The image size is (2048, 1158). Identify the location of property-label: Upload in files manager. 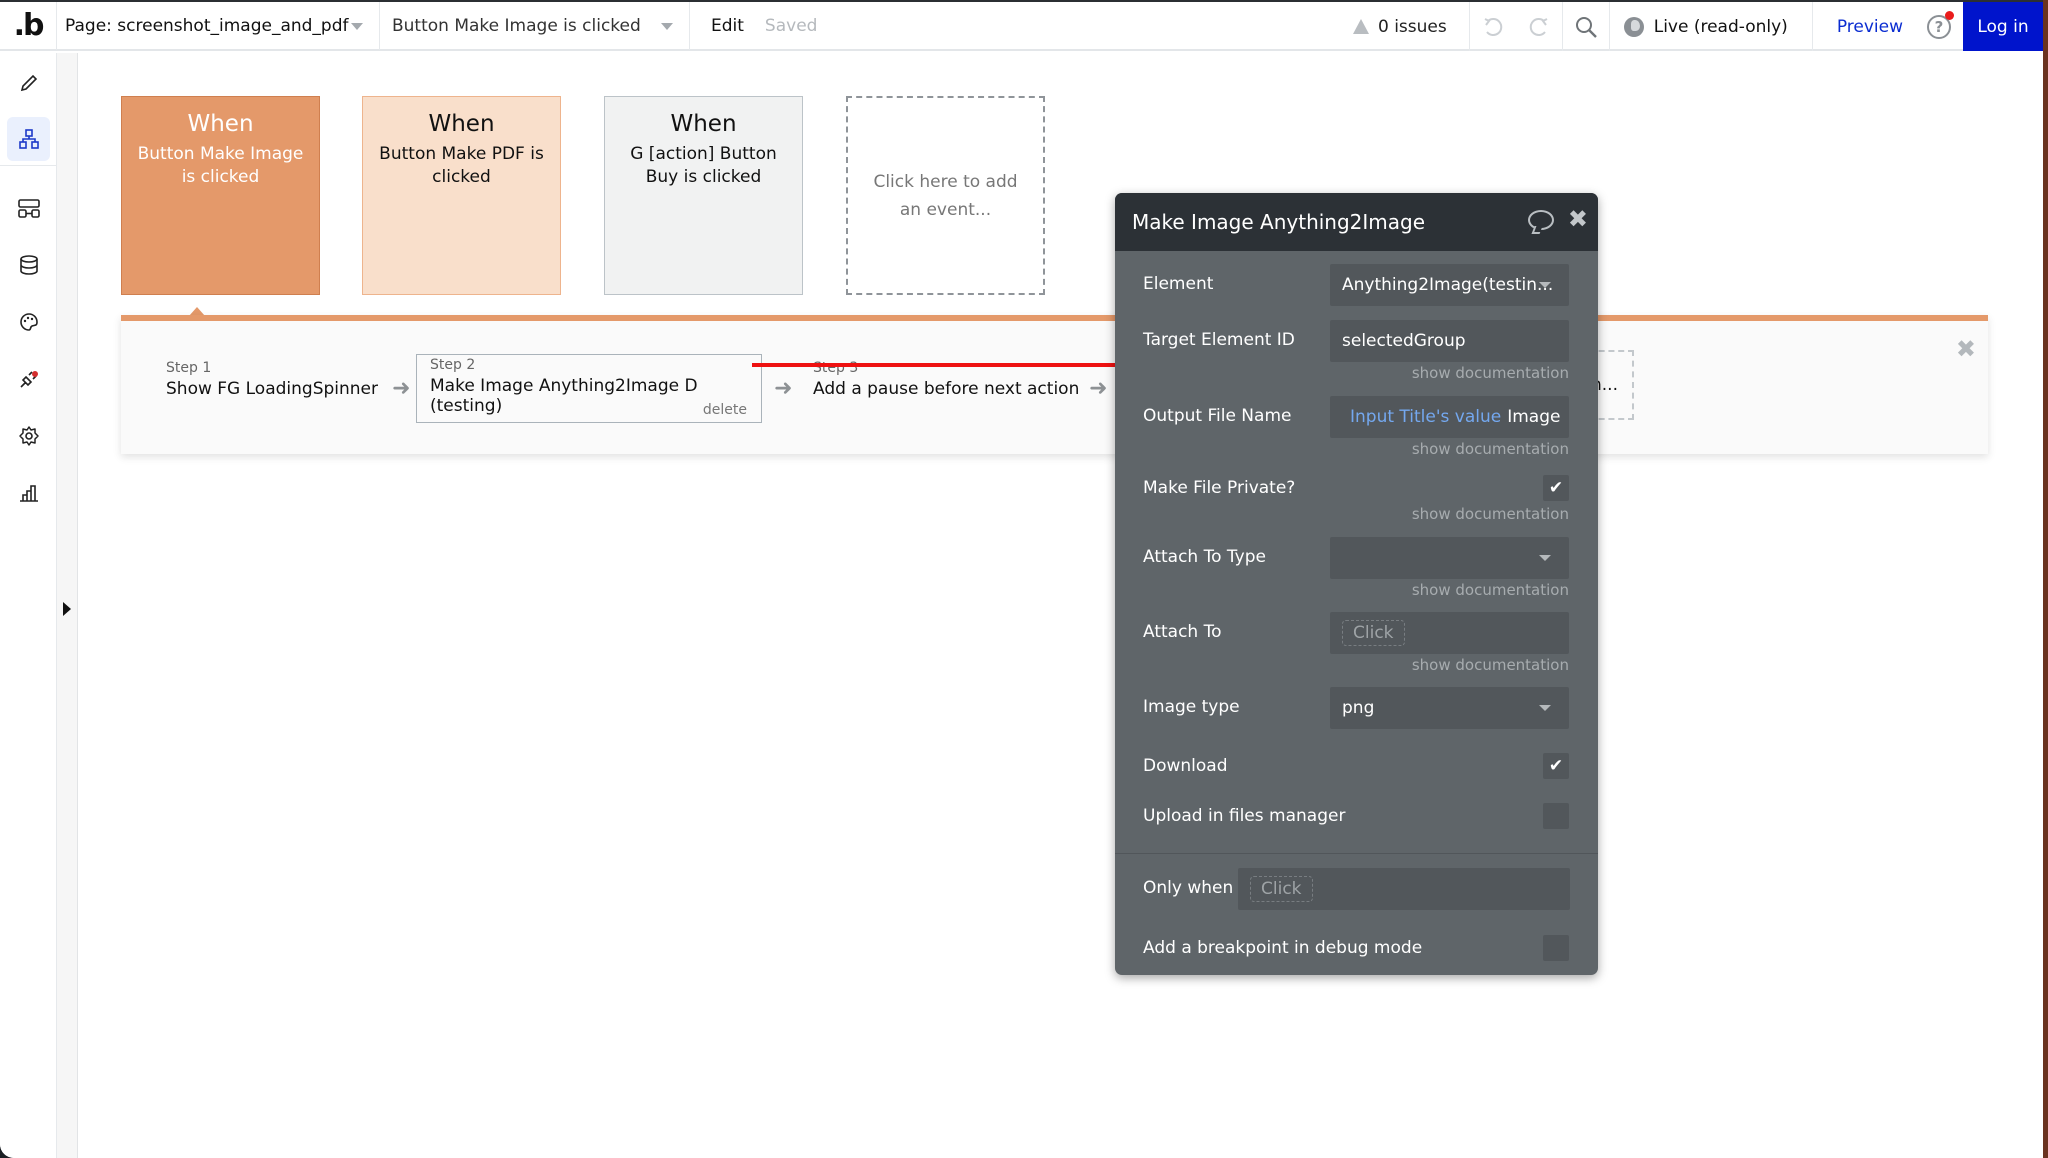
(1244, 816).